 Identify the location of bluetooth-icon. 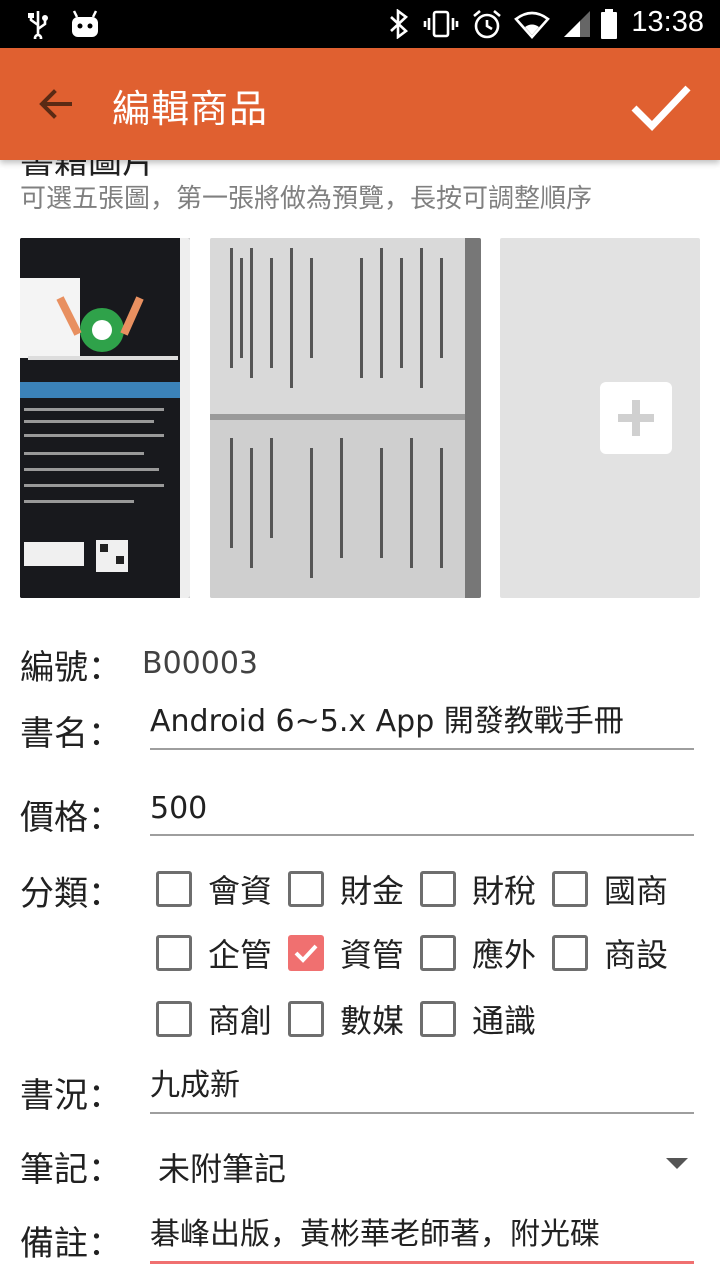
(399, 24).